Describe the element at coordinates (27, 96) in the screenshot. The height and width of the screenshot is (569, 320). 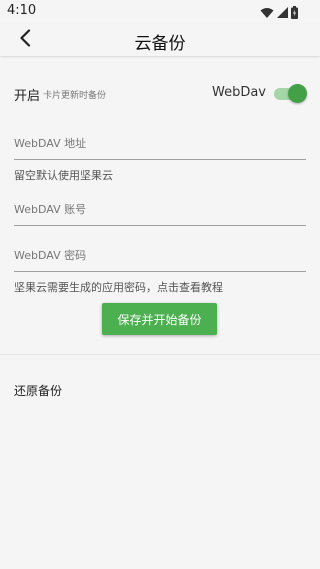
I see `enable-label: 开启` at that location.